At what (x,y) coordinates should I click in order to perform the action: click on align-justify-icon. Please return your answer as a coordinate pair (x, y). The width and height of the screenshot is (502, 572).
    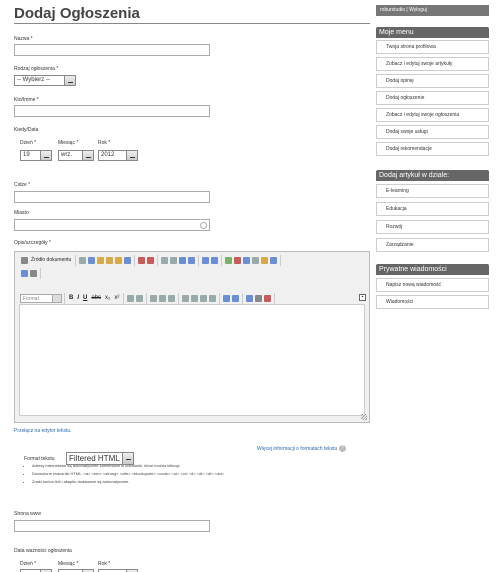
    Looking at the image, I should click on (213, 298).